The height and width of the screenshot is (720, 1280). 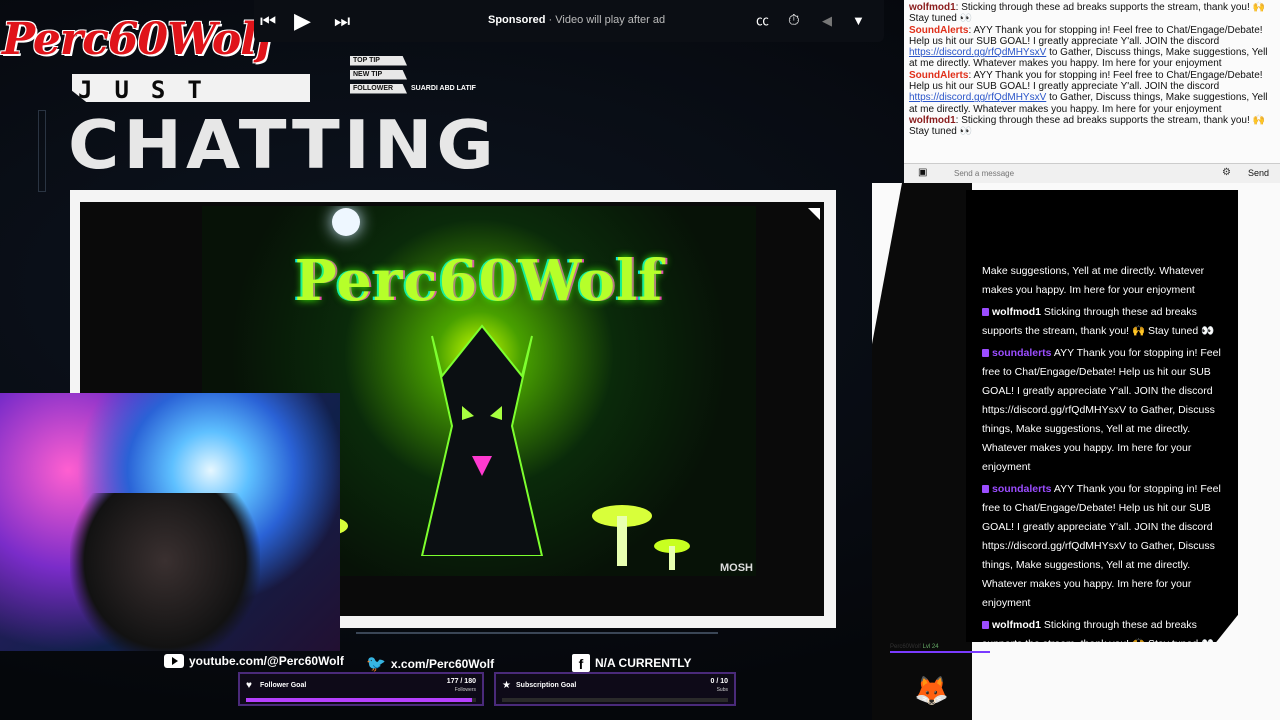 What do you see at coordinates (378, 74) in the screenshot?
I see `alert-label: NEW TIP` at bounding box center [378, 74].